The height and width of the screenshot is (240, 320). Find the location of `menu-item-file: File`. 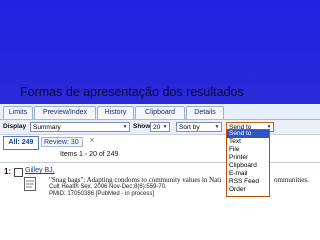

menu-item-file: File is located at coordinates (248, 150).